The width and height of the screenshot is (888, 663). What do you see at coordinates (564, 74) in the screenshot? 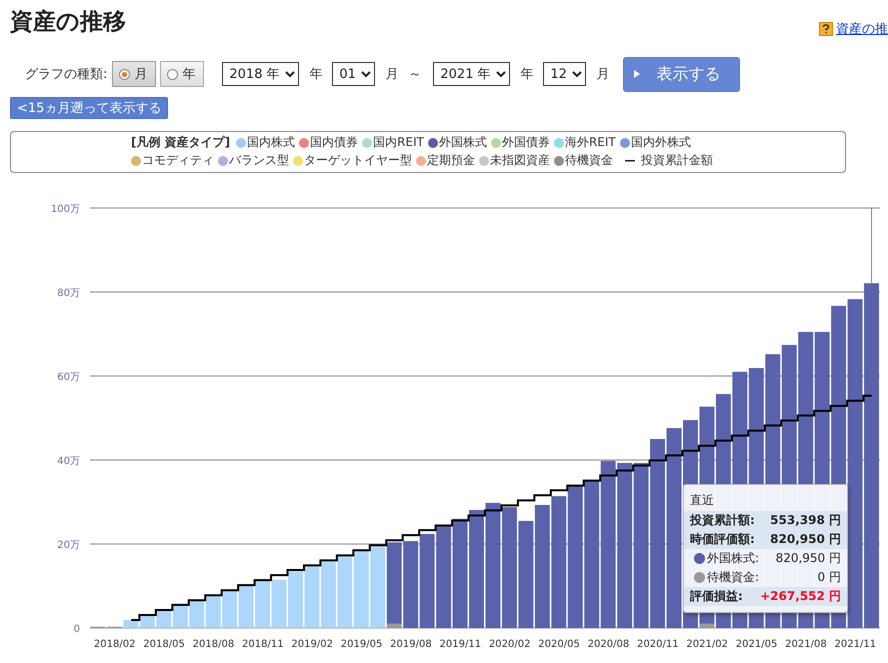
I see `end-month-select: 12` at bounding box center [564, 74].